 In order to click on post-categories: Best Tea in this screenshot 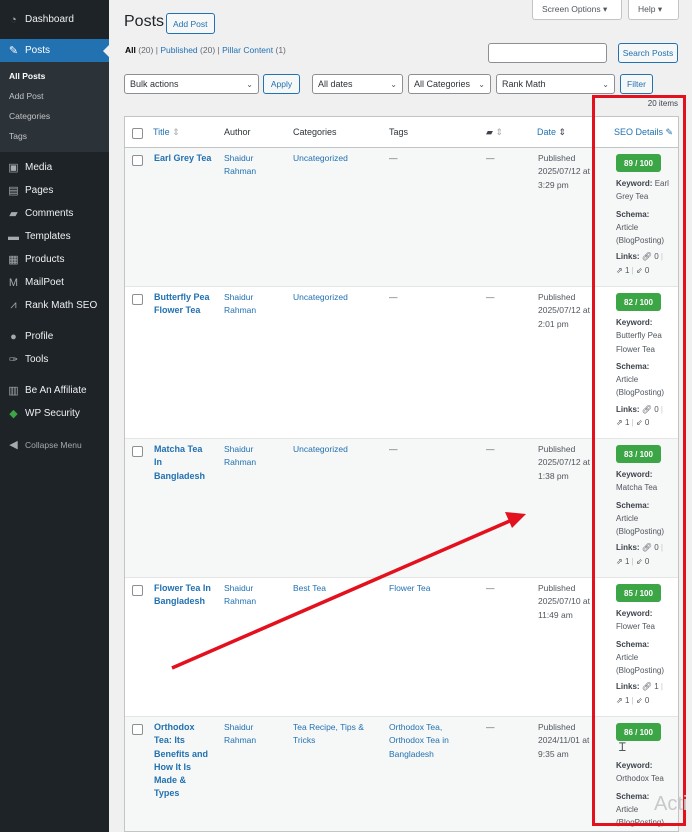, I will do `click(338, 588)`.